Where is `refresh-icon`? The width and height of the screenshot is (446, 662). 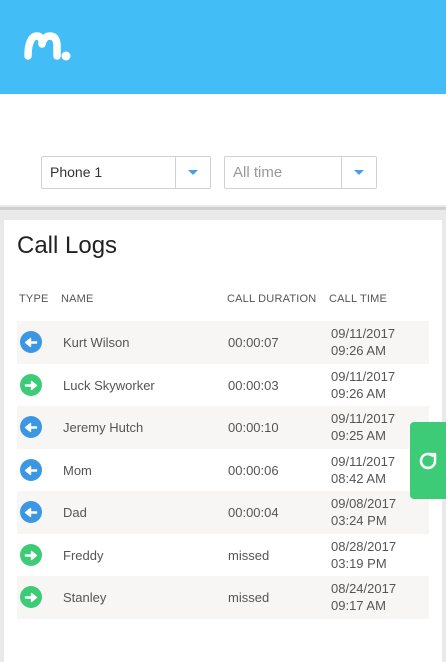
refresh-icon is located at coordinates (428, 460).